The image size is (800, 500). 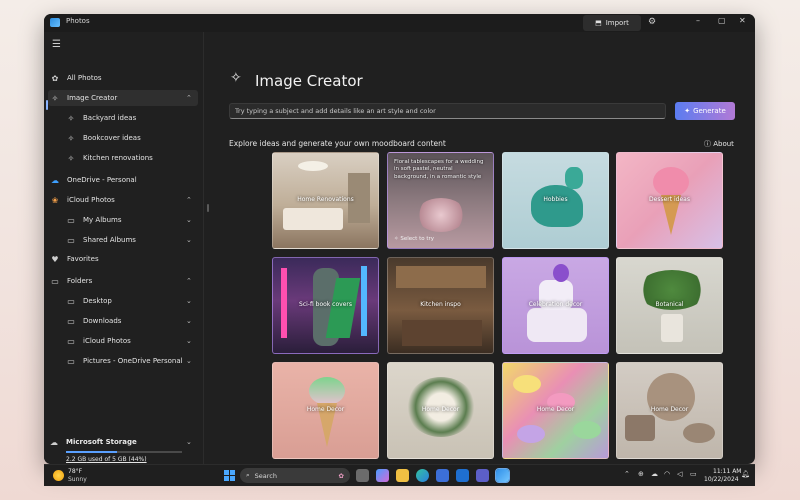 I want to click on import-icon: ⬒, so click(x=598, y=23).